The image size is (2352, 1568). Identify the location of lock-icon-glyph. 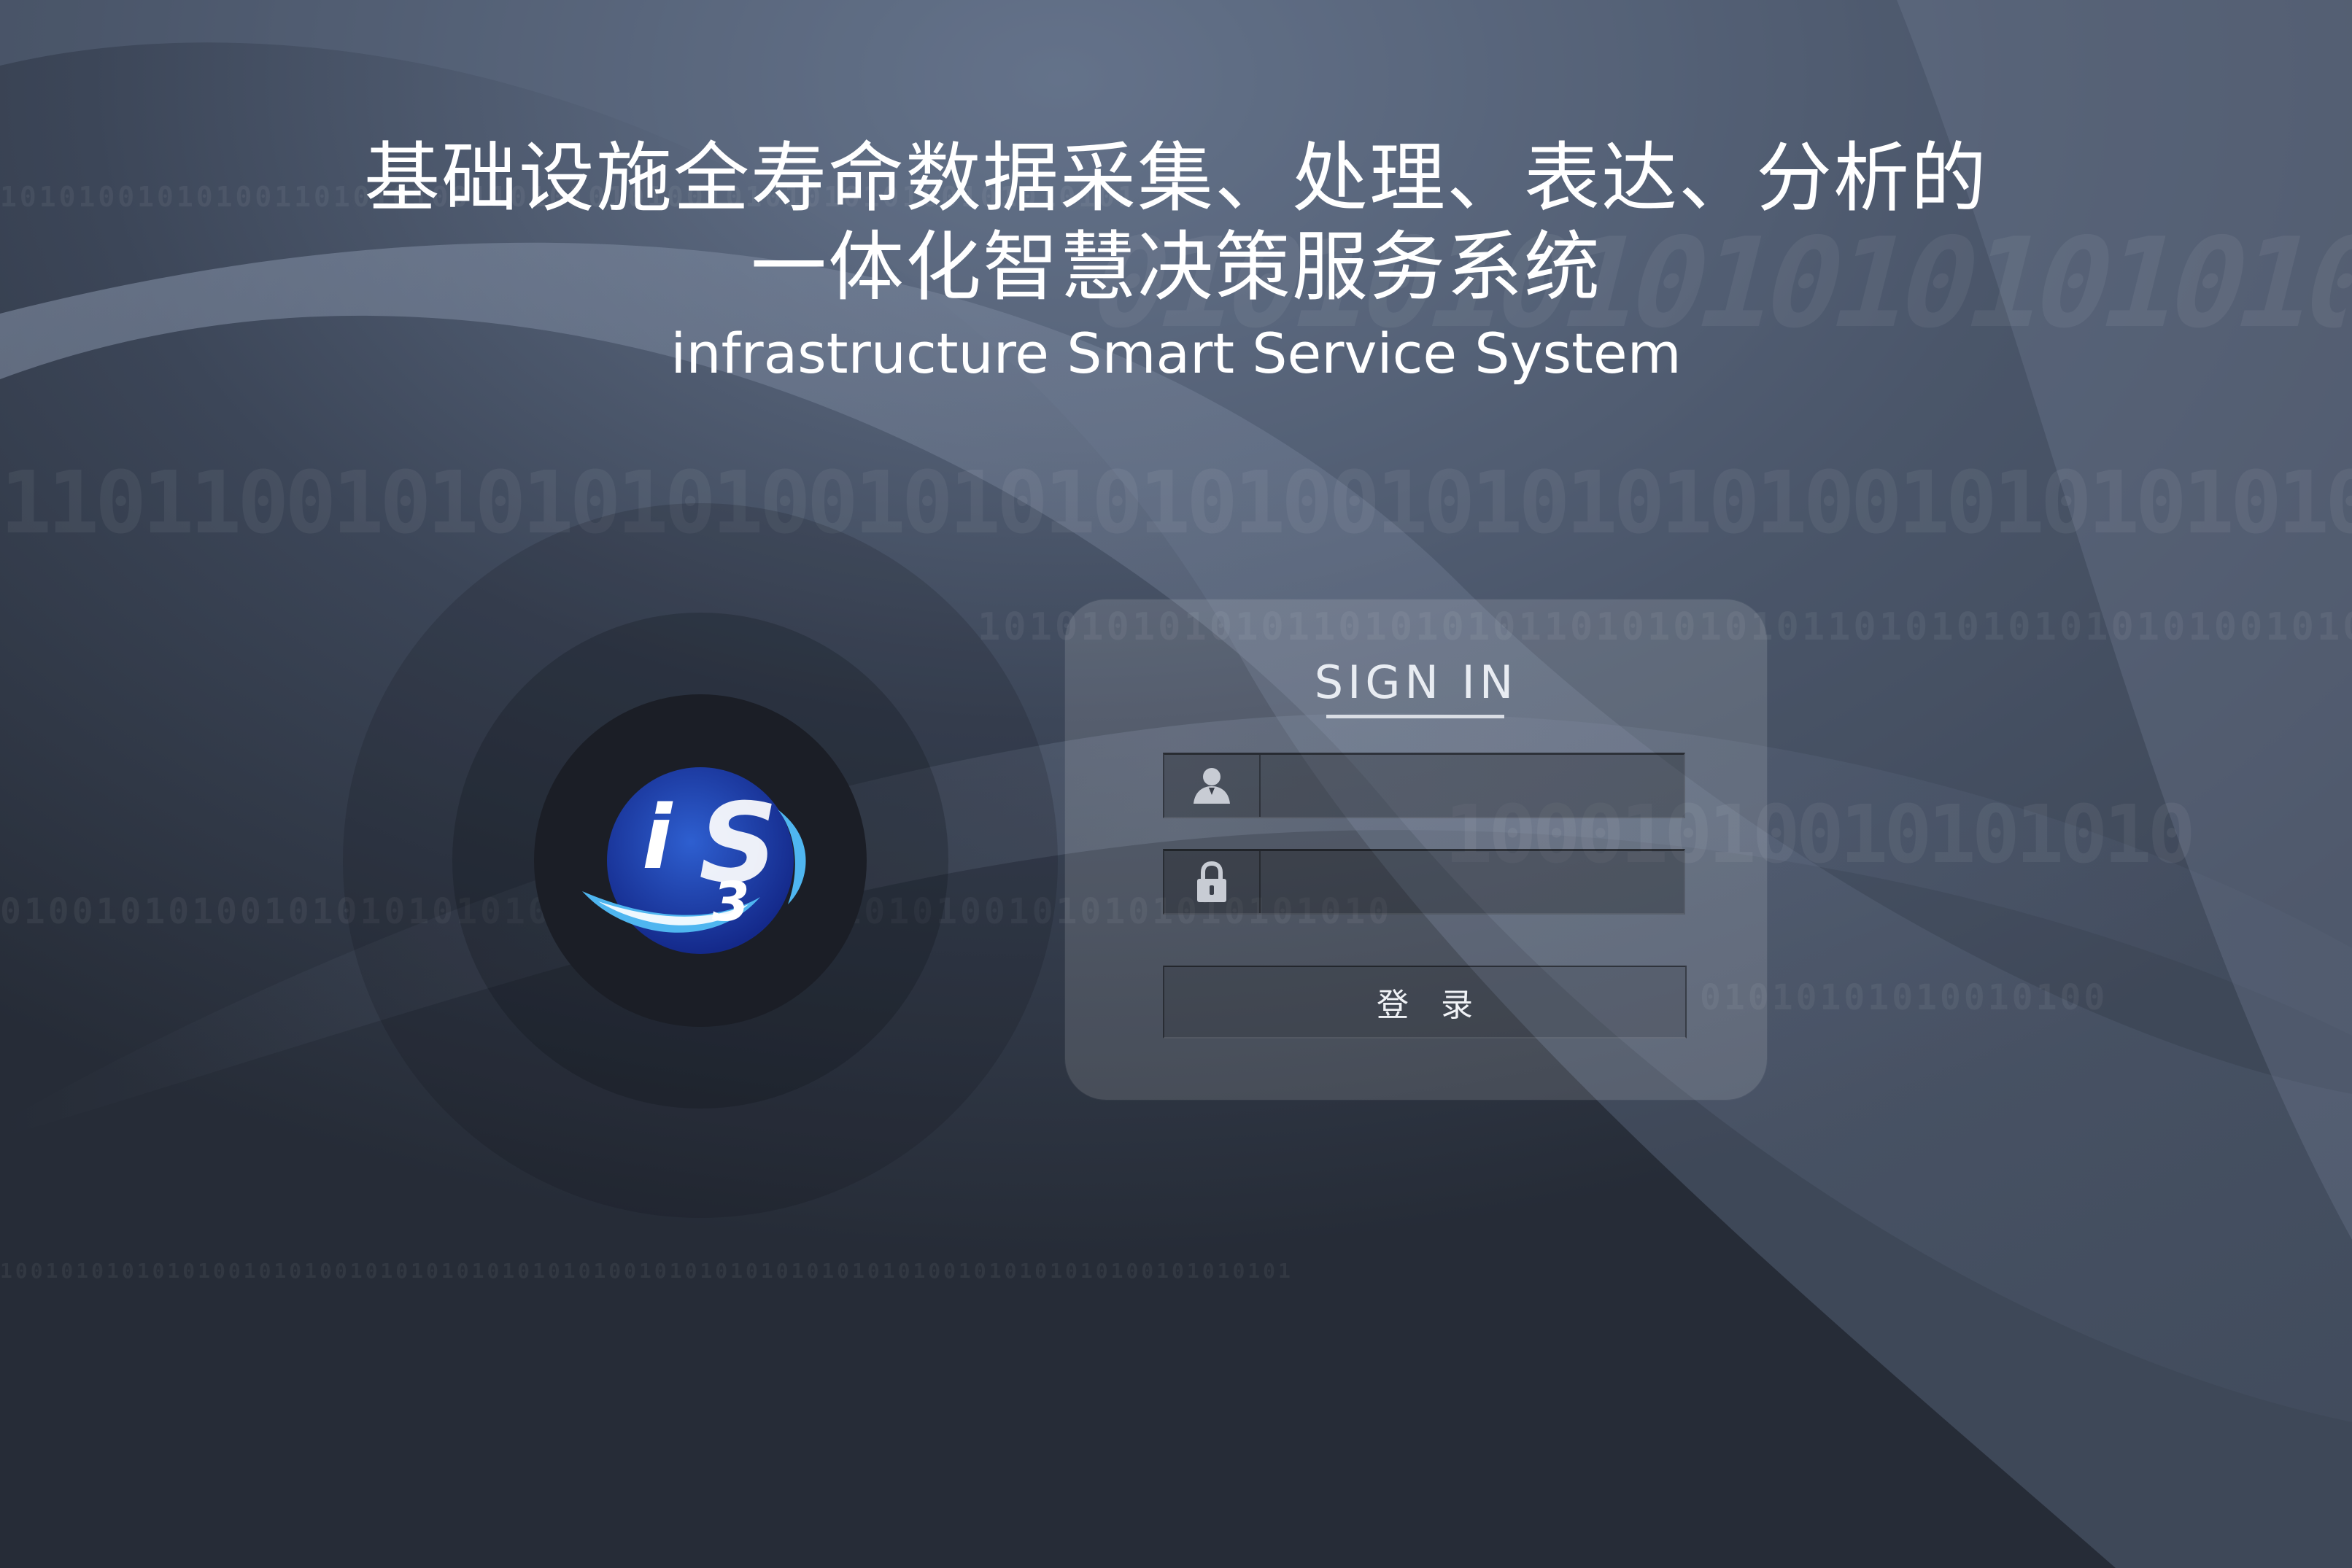
(1211, 881).